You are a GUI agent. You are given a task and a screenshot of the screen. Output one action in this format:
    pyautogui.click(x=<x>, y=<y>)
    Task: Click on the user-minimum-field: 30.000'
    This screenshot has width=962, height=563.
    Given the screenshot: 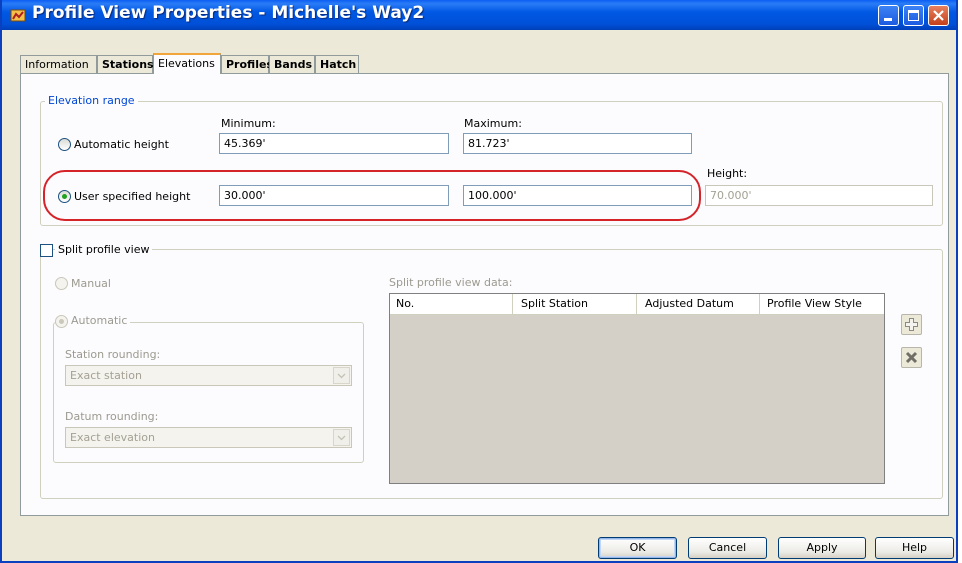 What is the action you would take?
    pyautogui.click(x=334, y=195)
    